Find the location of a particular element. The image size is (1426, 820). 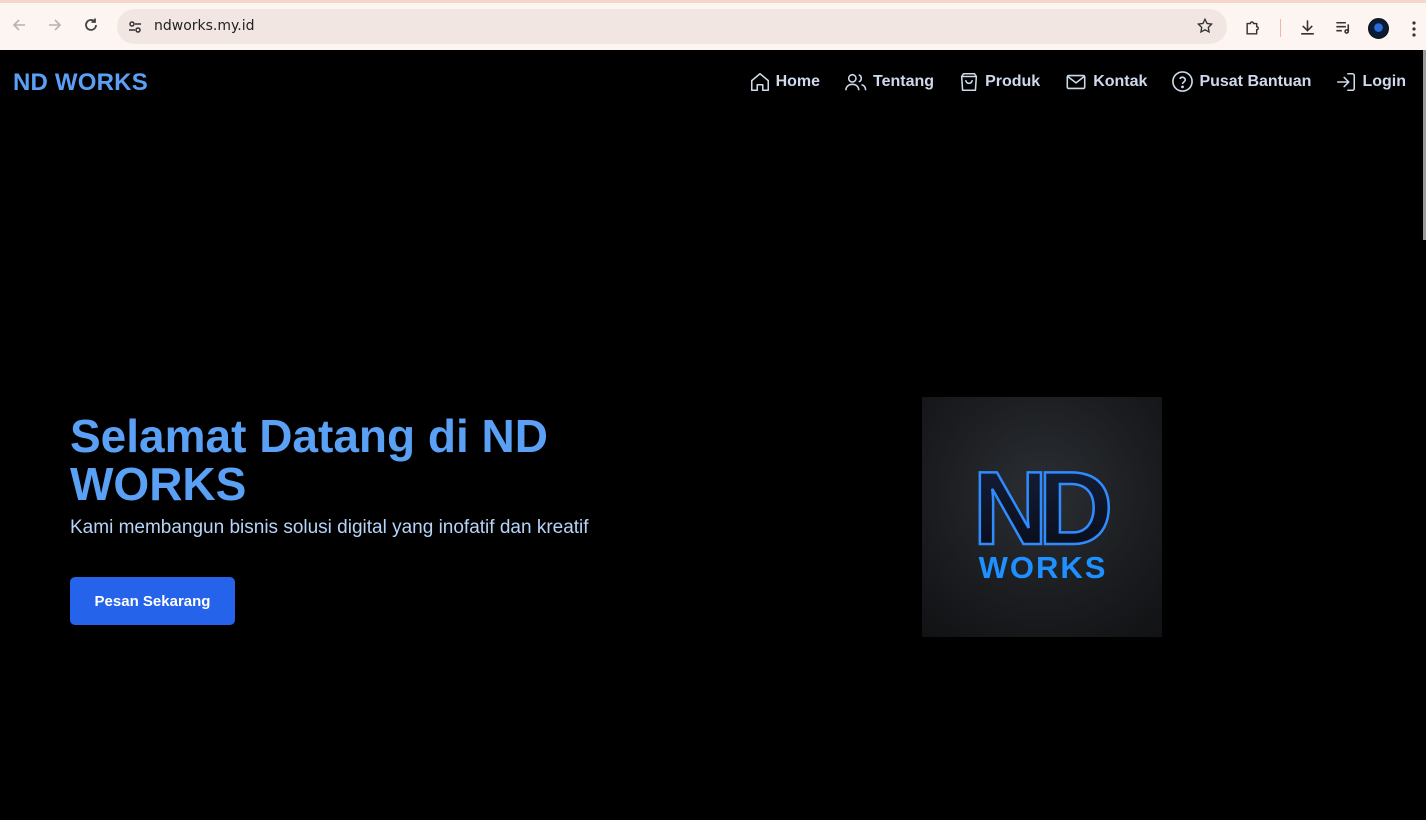

nav-pusat-bantuan: Pusat Bantuan is located at coordinates (1241, 81).